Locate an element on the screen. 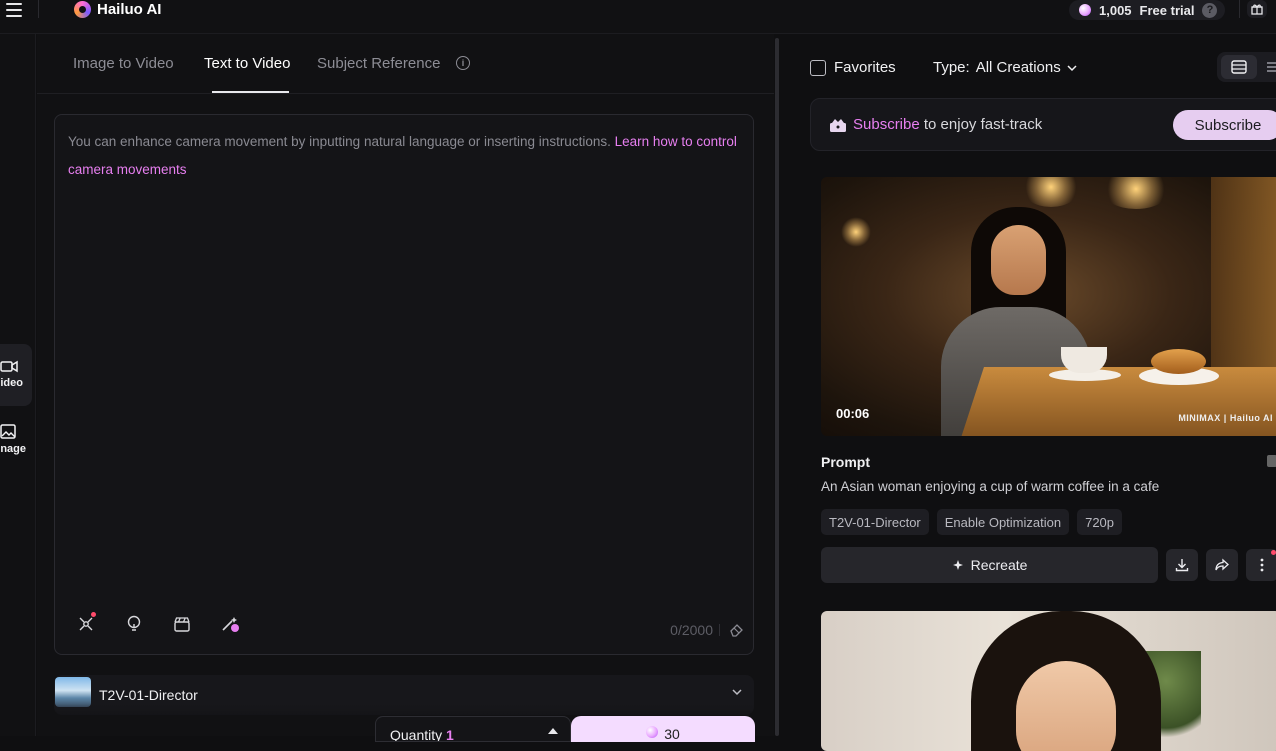 This screenshot has height=751, width=1276. quantity-selector: Quantity 1 is located at coordinates (473, 729).